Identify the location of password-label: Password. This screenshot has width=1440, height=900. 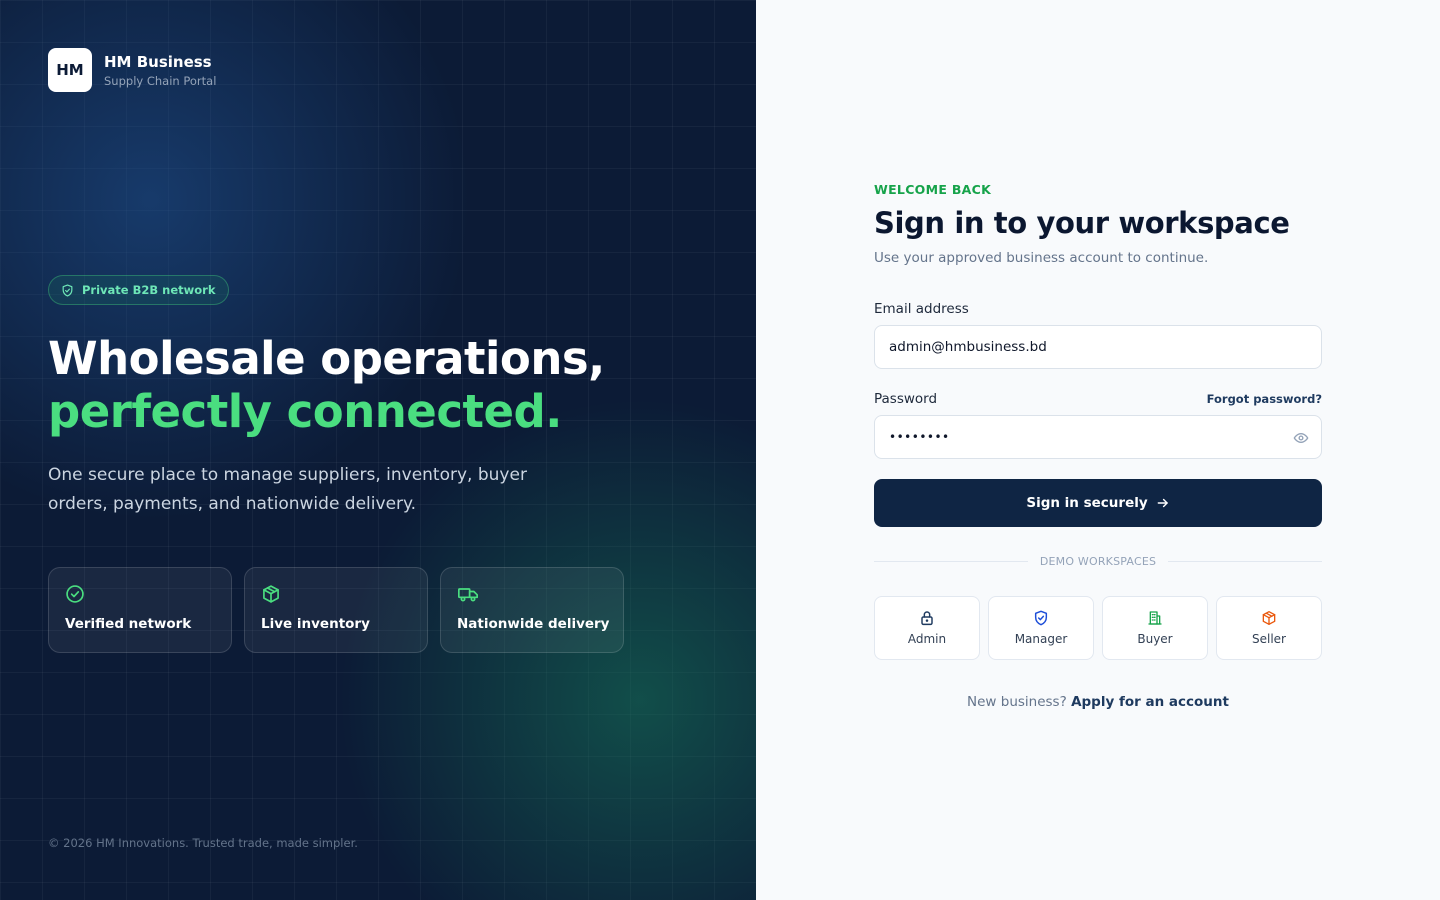
(906, 399).